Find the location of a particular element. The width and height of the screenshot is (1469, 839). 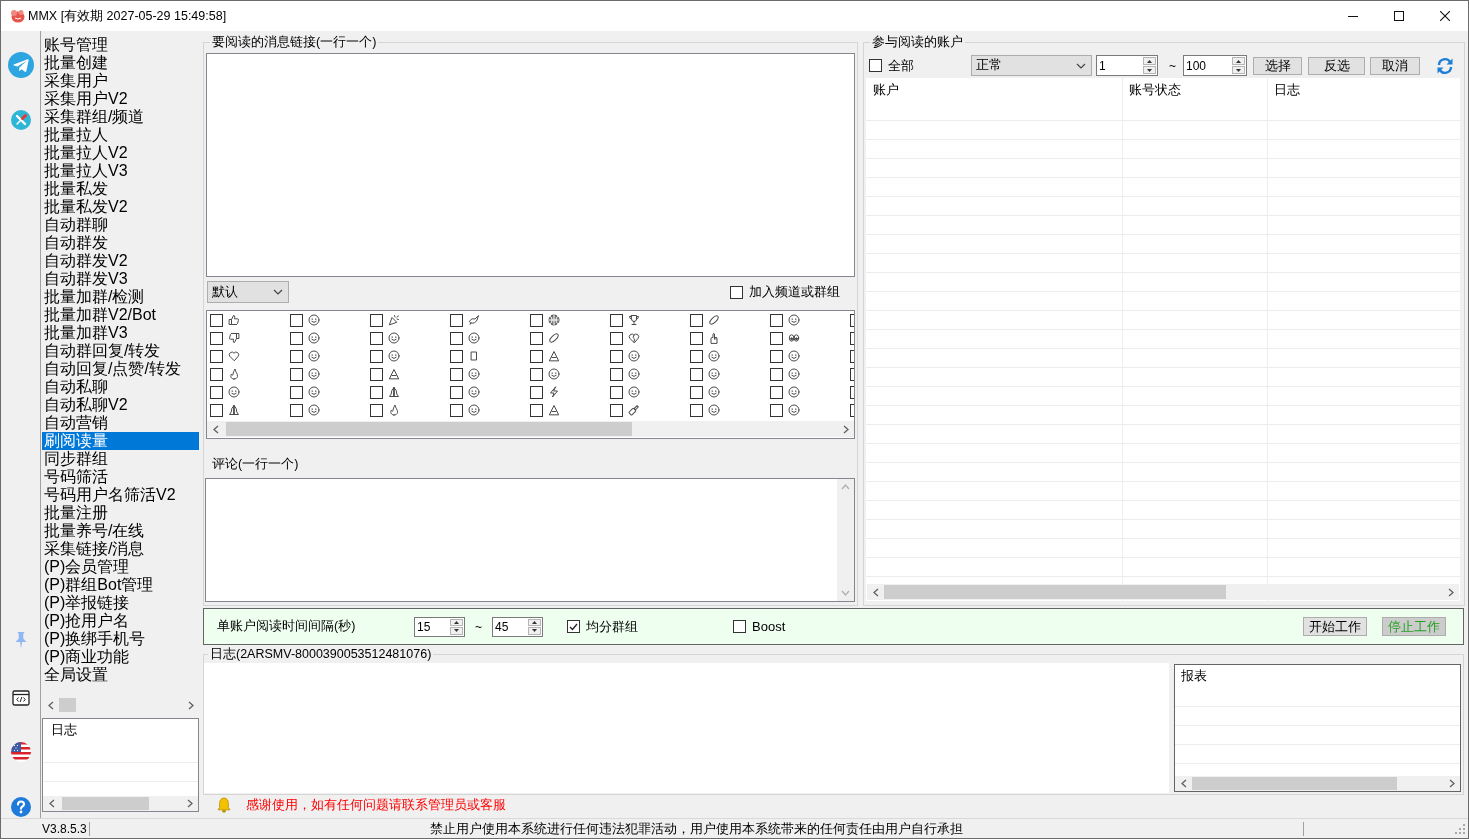

sidebar-item: 自动群发V3 is located at coordinates (120, 279).